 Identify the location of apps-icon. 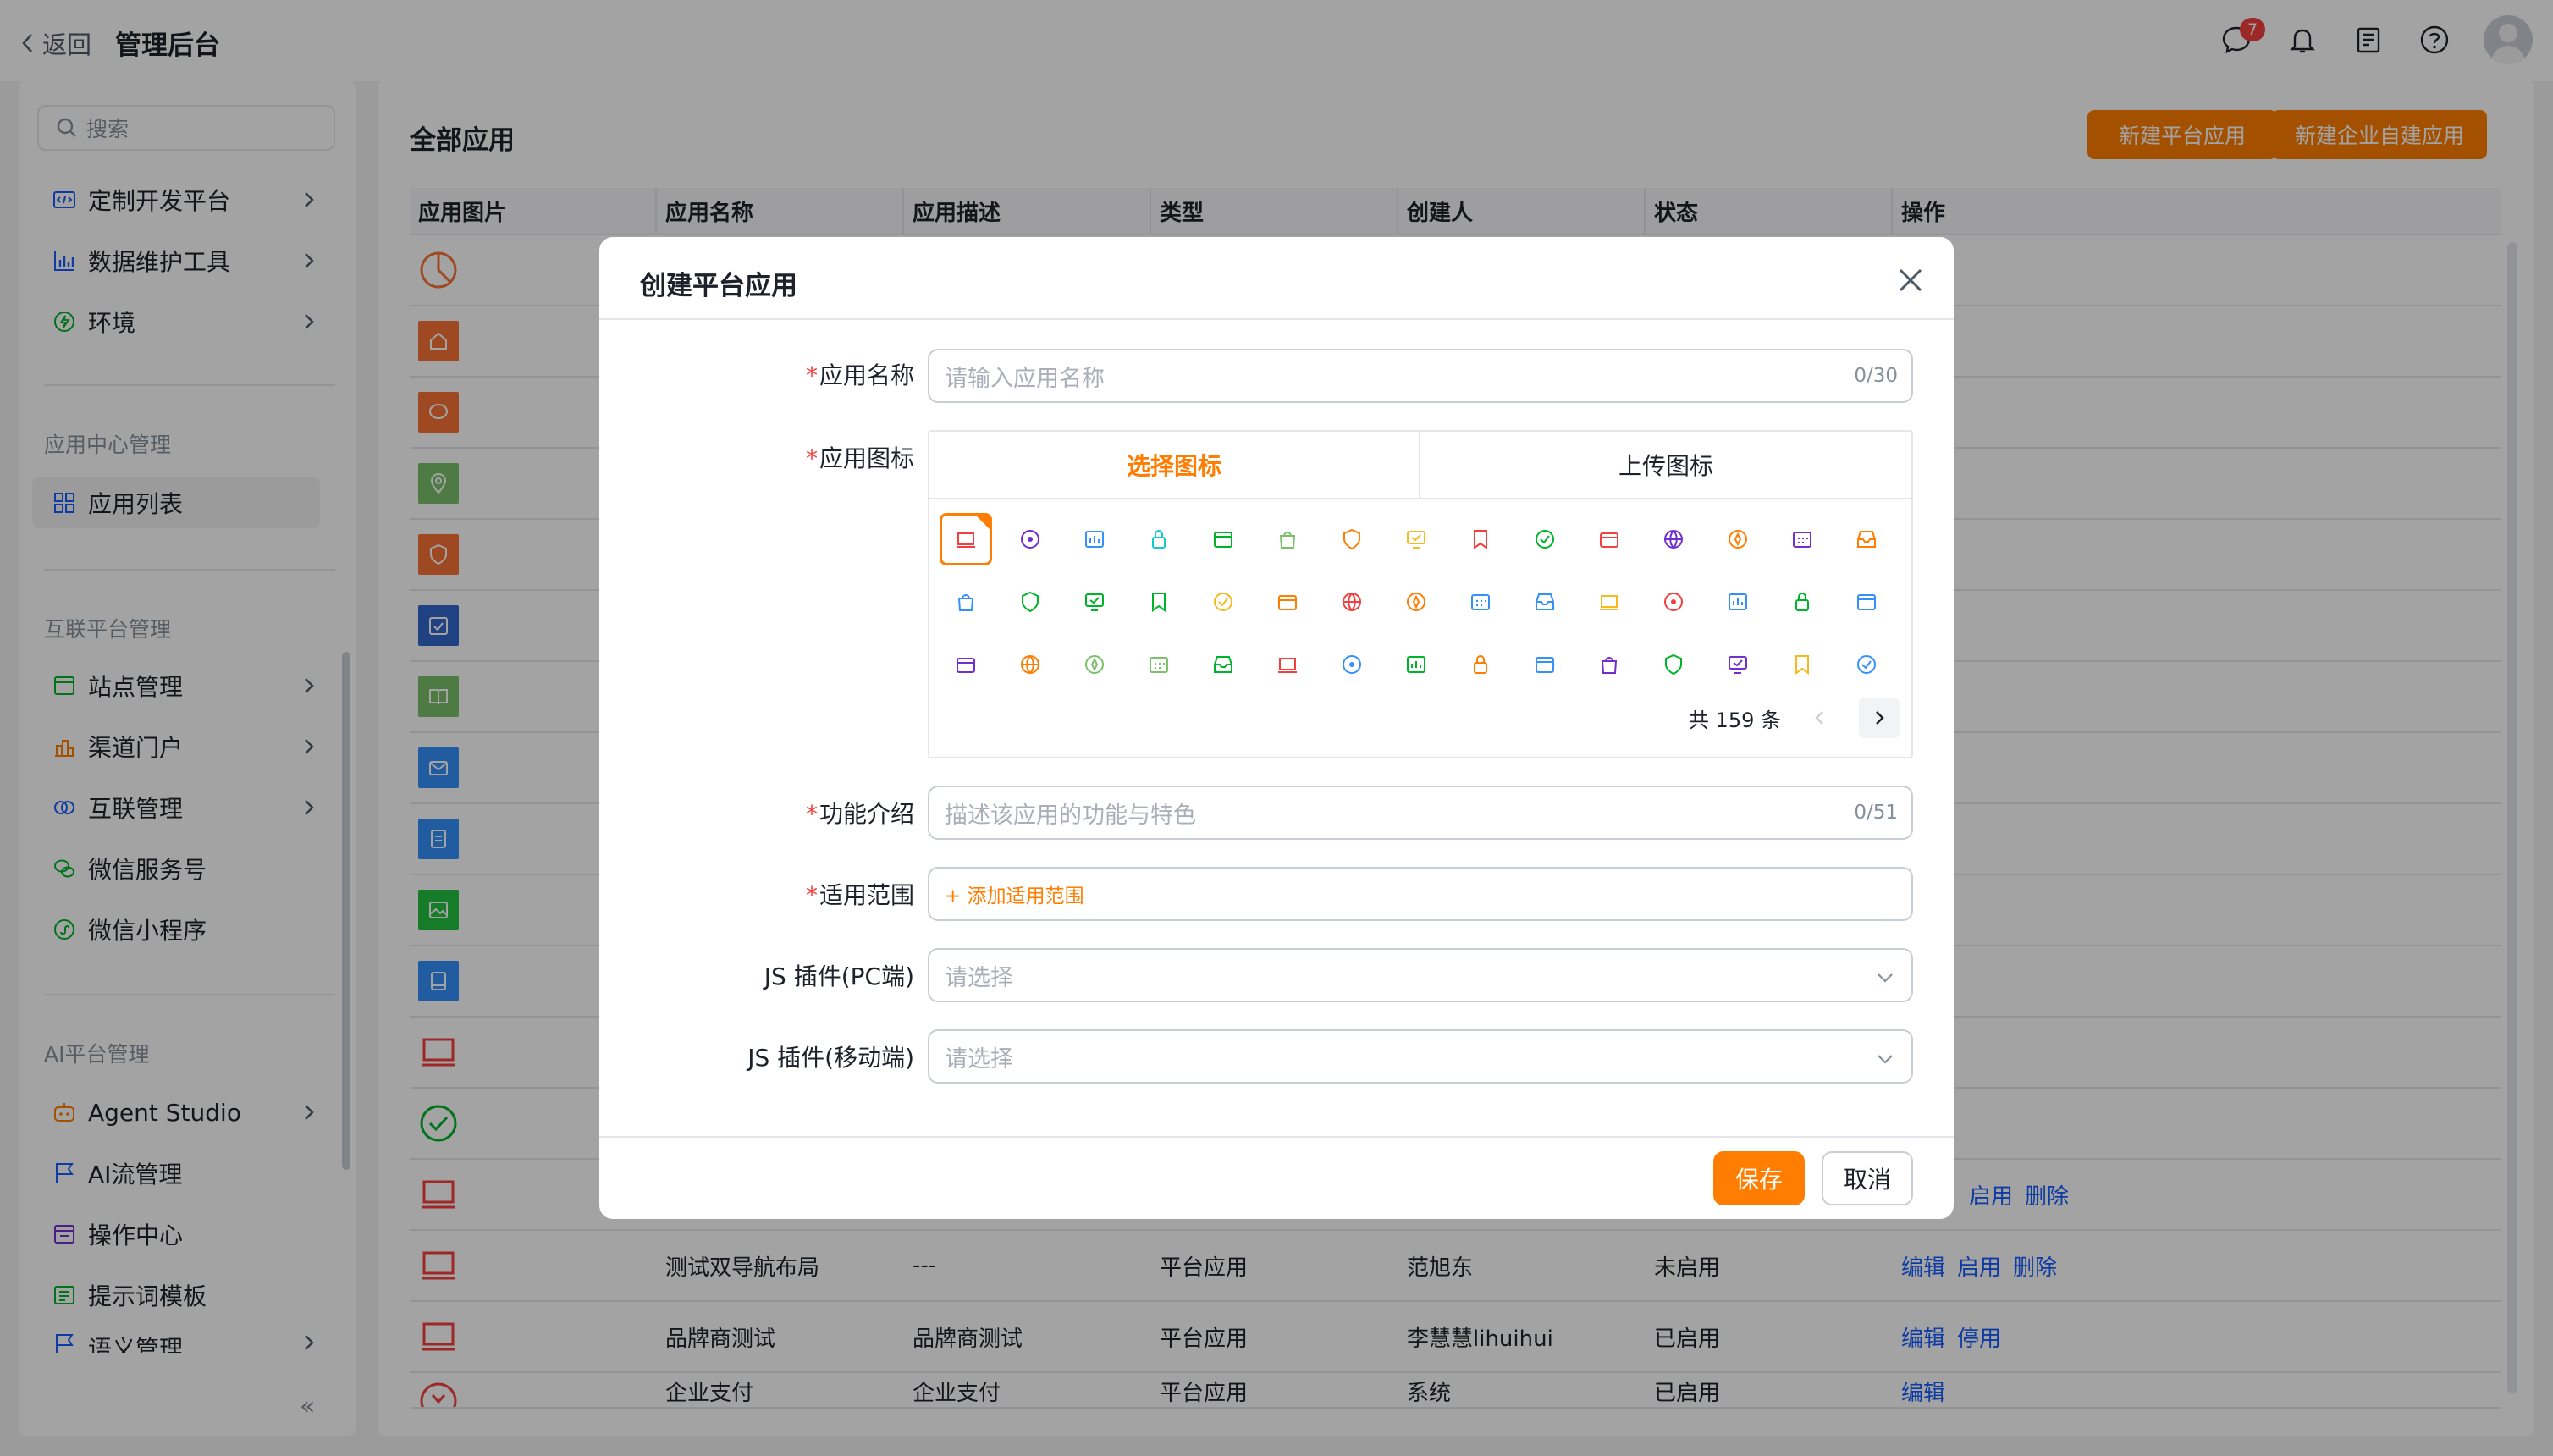
(966, 664).